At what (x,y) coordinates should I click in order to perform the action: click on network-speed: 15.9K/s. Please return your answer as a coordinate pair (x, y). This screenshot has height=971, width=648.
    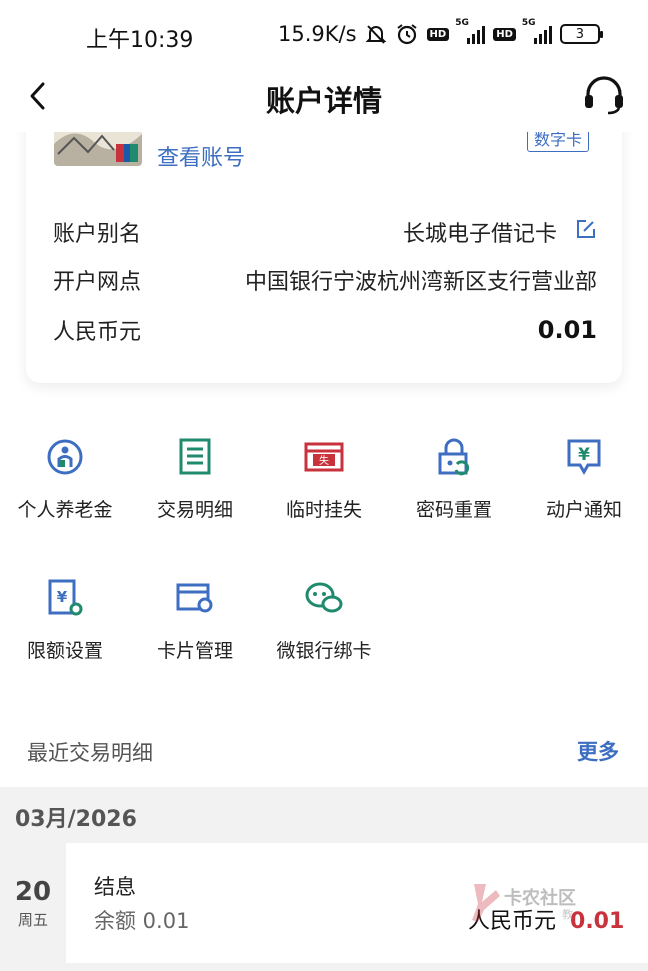
    Looking at the image, I should click on (317, 34).